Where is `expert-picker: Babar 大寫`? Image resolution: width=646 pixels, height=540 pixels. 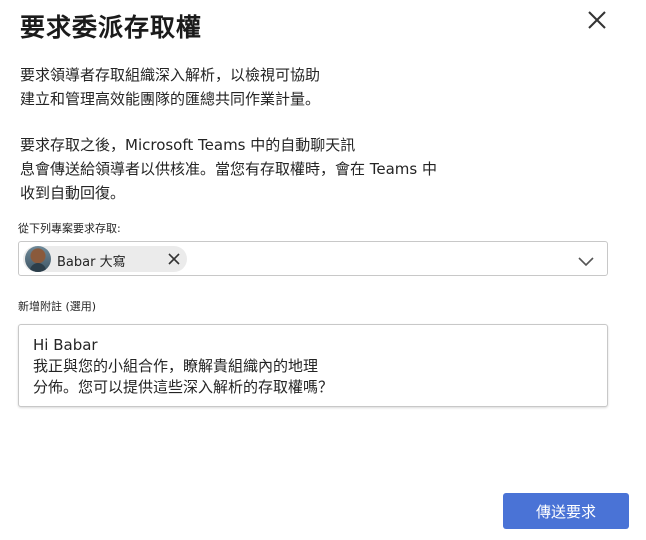
expert-picker: Babar 大寫 is located at coordinates (313, 258).